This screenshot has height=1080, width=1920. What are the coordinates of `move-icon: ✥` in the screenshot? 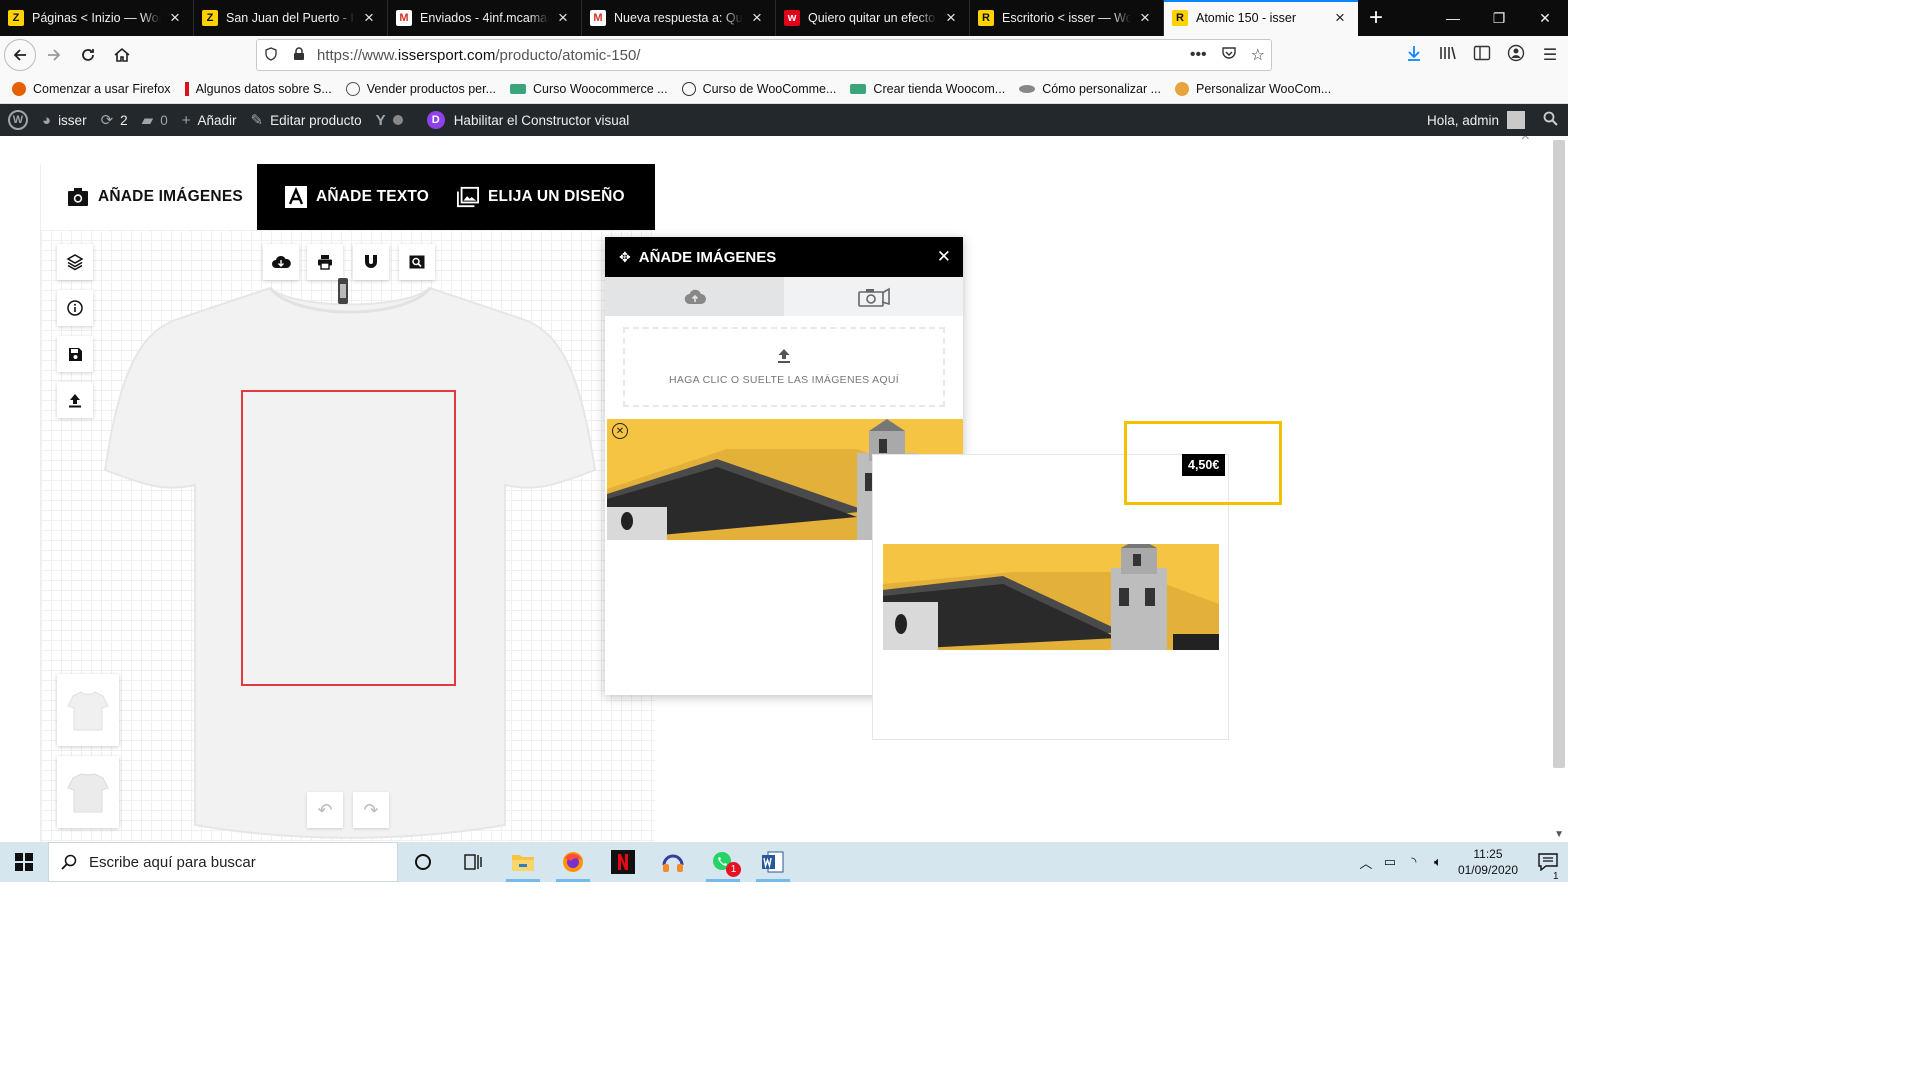 It's located at (625, 257).